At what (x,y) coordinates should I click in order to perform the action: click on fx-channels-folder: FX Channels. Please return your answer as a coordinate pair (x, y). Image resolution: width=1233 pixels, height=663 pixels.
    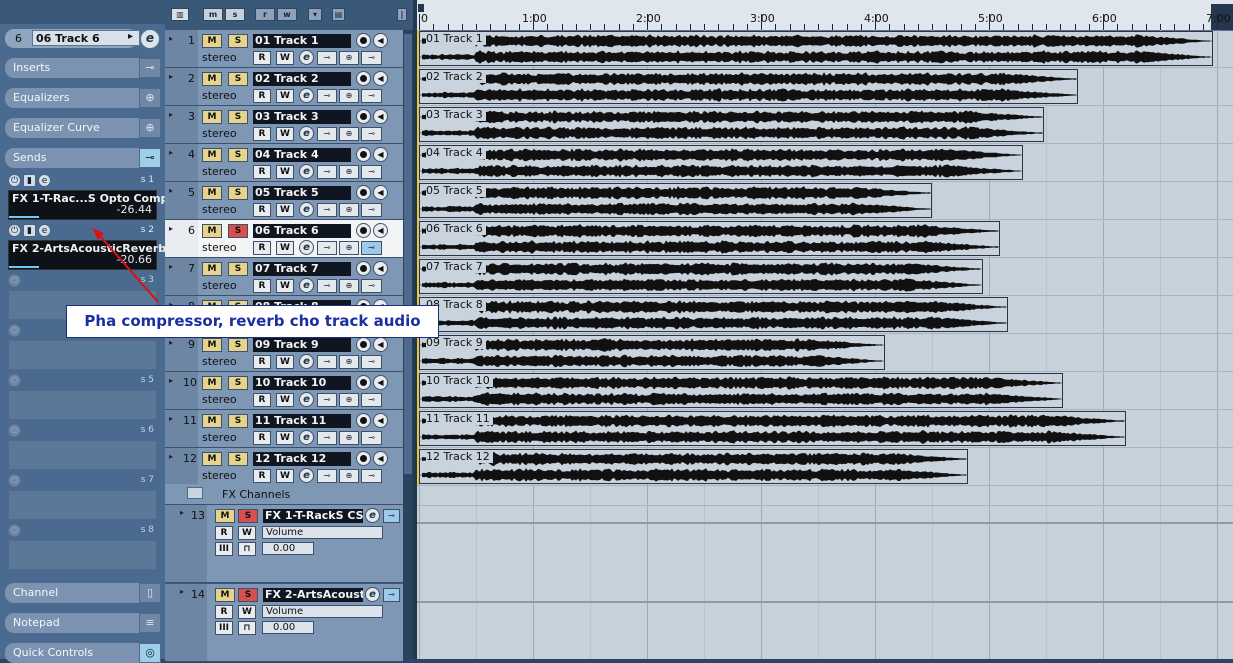
    Looking at the image, I should click on (284, 494).